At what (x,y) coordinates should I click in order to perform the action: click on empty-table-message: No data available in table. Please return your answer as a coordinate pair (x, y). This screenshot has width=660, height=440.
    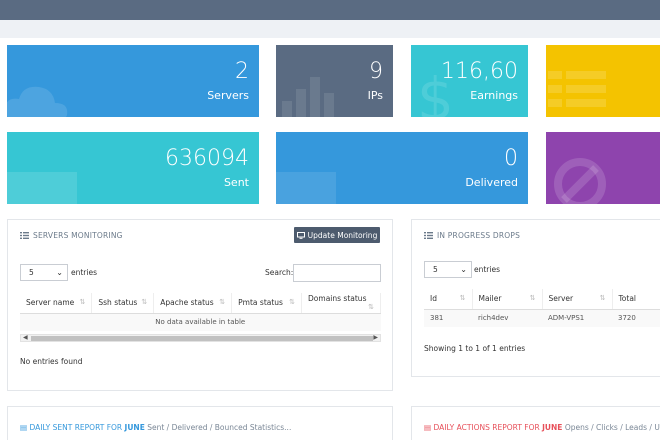
    Looking at the image, I should click on (200, 322).